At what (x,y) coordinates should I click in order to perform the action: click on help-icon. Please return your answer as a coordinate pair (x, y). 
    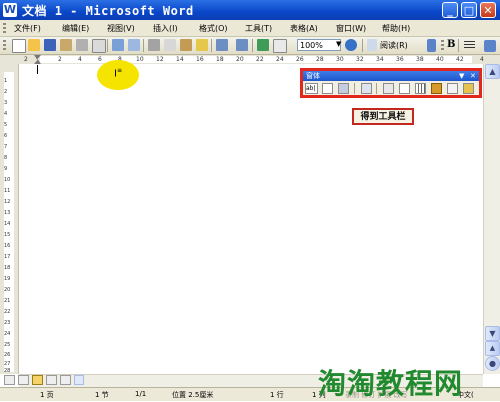
    Looking at the image, I should click on (351, 45).